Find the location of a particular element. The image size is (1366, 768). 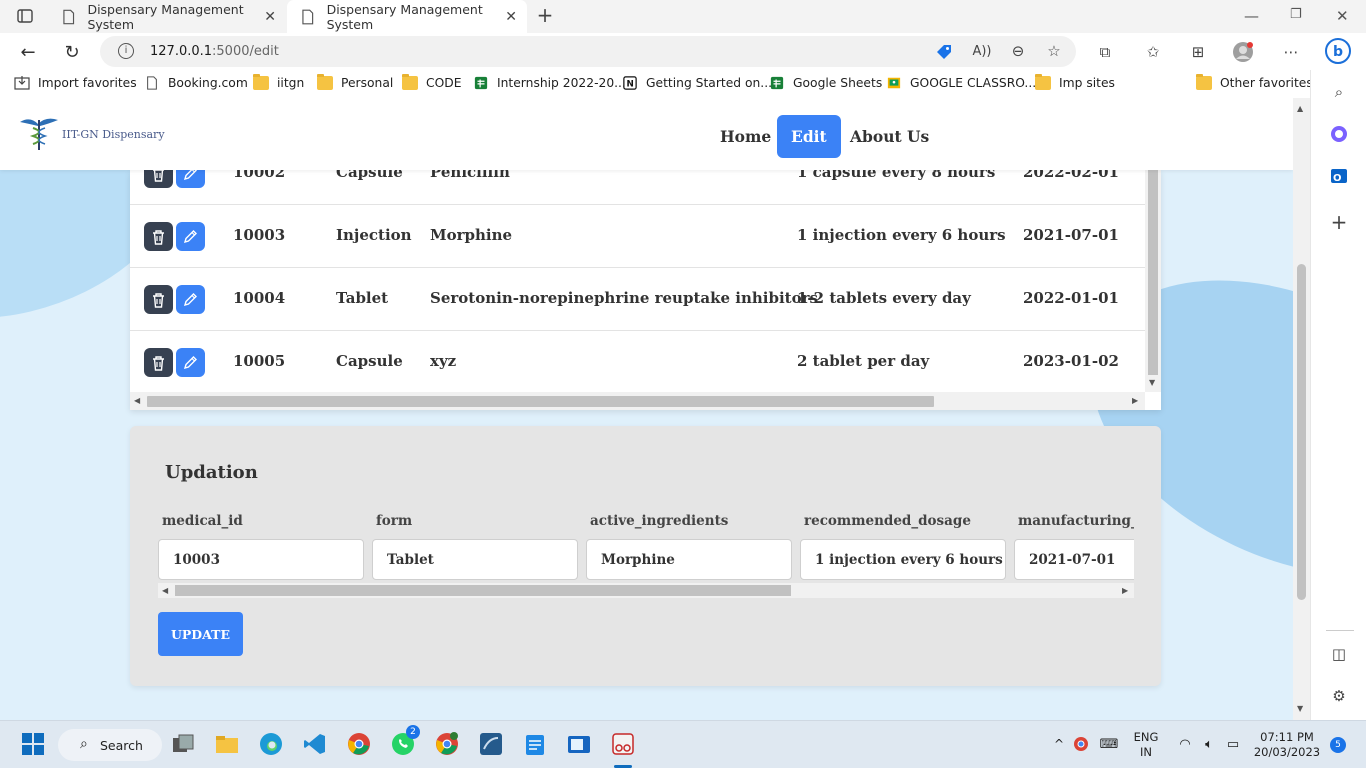

chrome-icon is located at coordinates (359, 744).